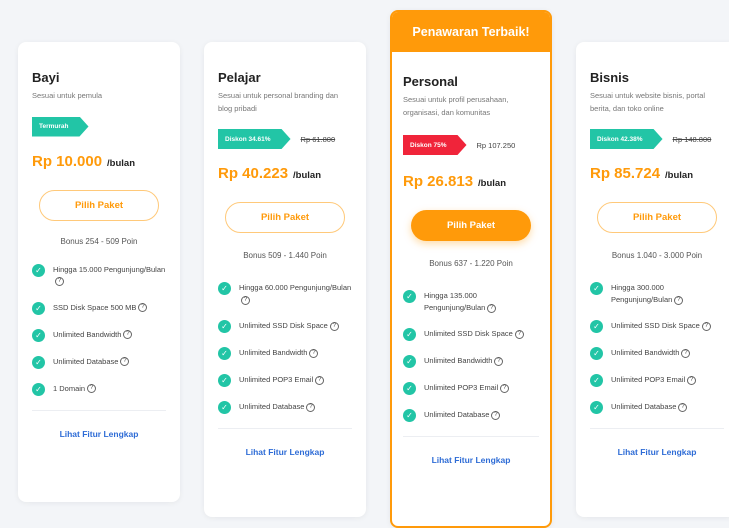 The image size is (729, 528). I want to click on plan-price: Rp 40.223, so click(253, 173).